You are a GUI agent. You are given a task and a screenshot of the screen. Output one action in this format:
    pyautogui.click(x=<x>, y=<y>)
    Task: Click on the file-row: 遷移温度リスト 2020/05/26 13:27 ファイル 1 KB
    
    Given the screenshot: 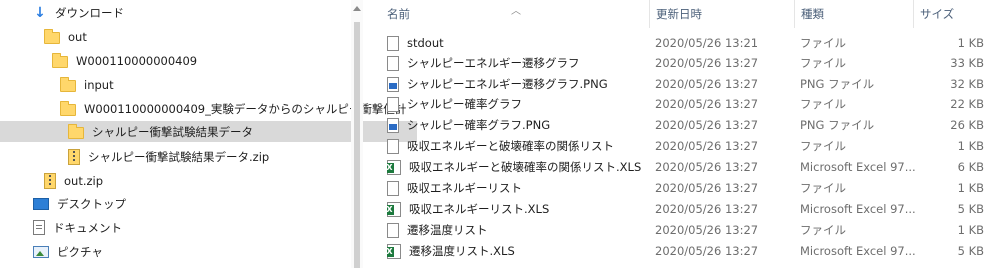 What is the action you would take?
    pyautogui.click(x=681, y=230)
    